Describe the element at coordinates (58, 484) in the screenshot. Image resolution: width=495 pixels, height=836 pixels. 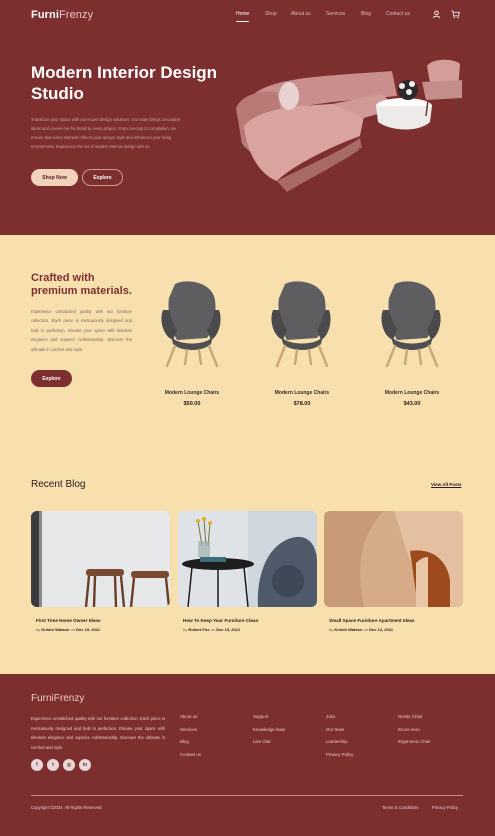
I see `blog-heading: Recent Blog` at that location.